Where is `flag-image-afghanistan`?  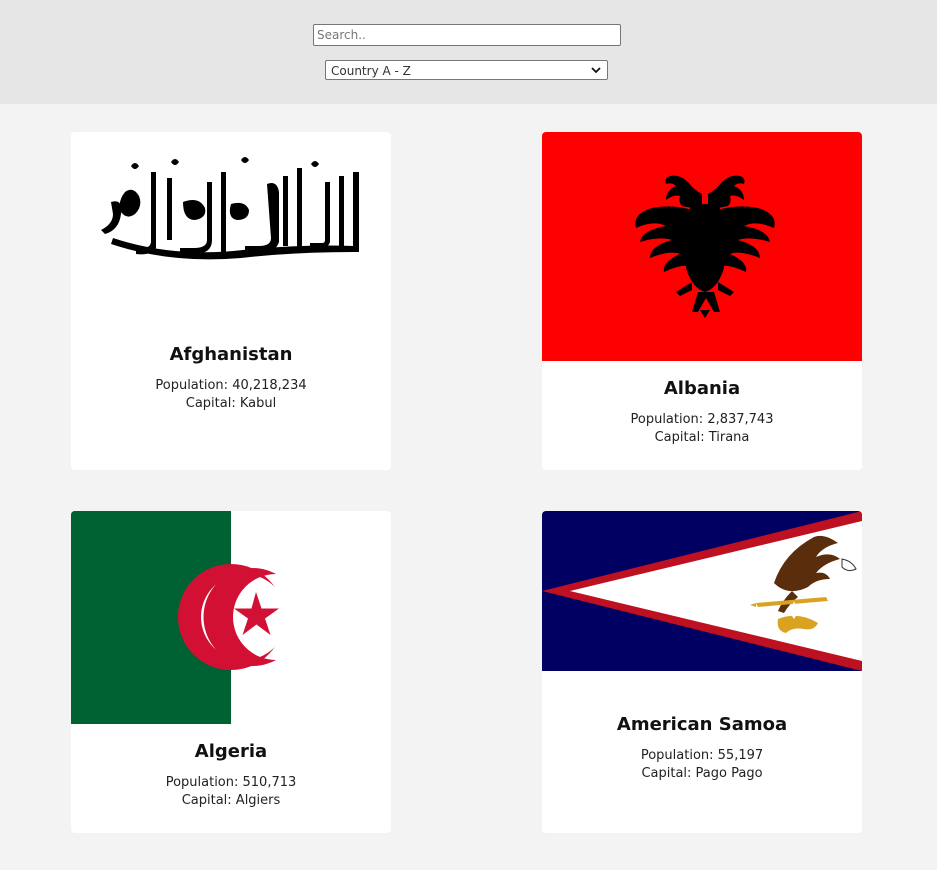 flag-image-afghanistan is located at coordinates (231, 232).